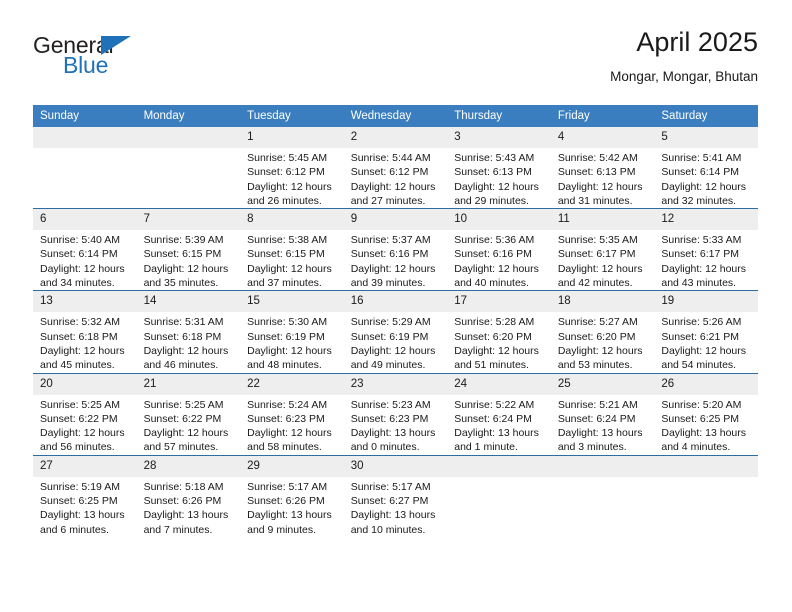  What do you see at coordinates (79, 336) in the screenshot?
I see `sunset-text: Sunset: 6:18 PM` at bounding box center [79, 336].